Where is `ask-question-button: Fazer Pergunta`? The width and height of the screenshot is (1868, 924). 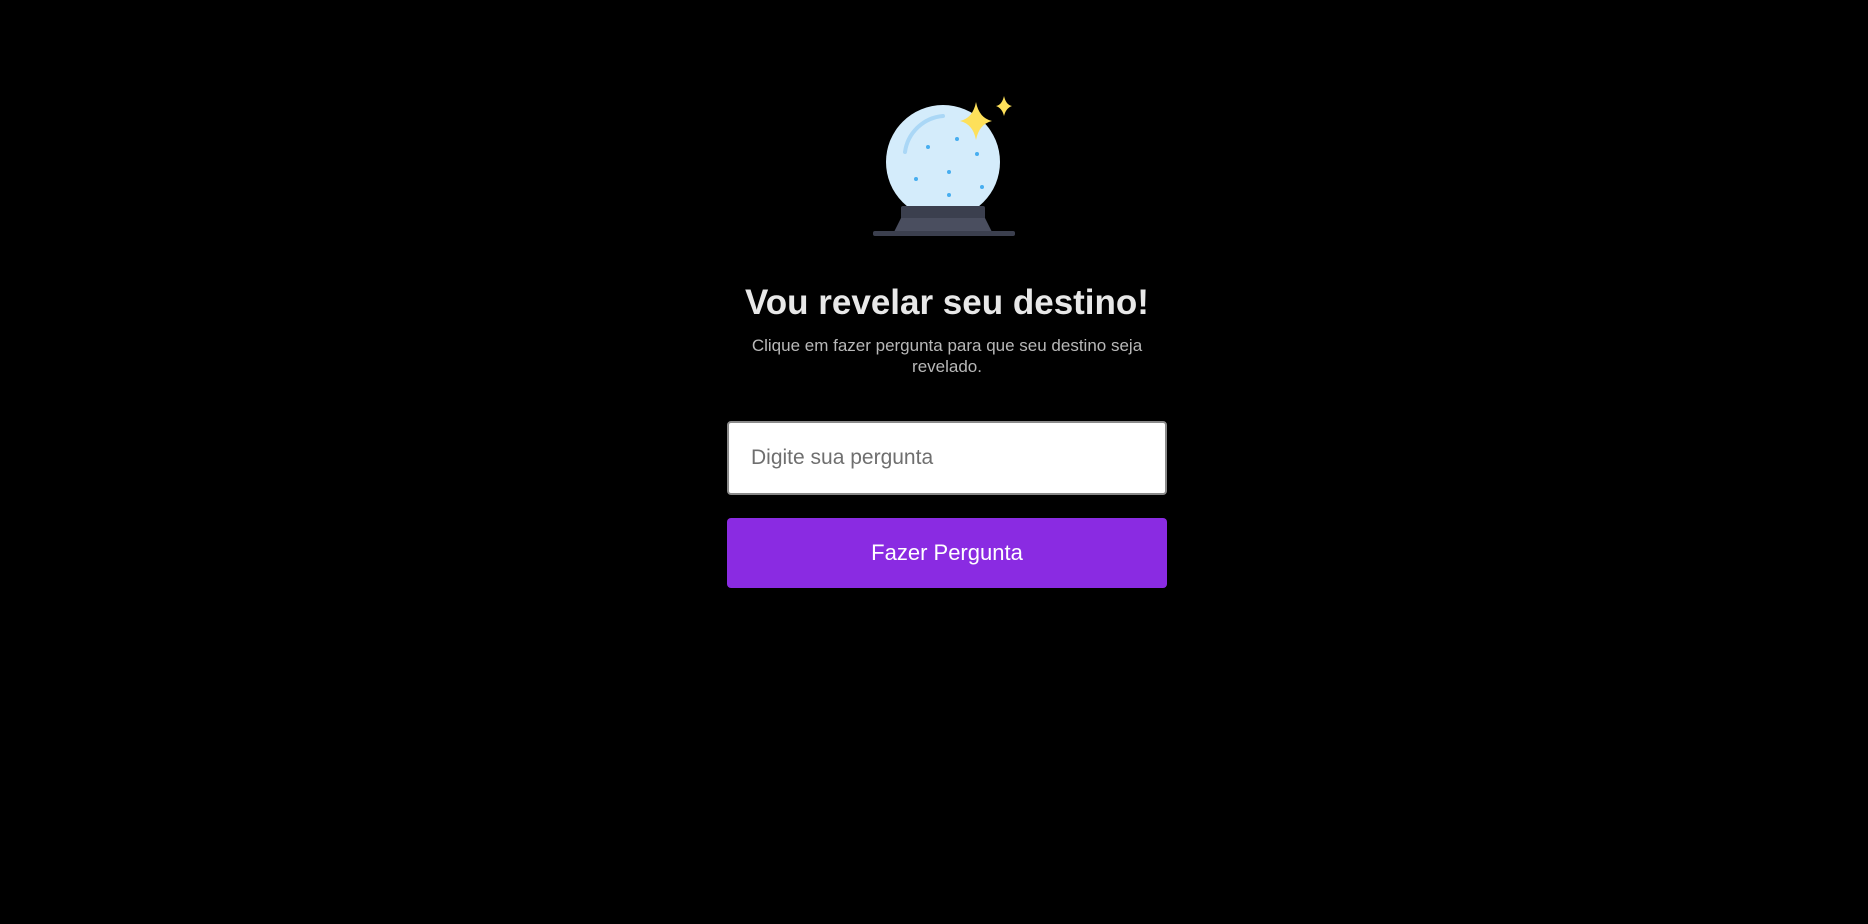
ask-question-button: Fazer Pergunta is located at coordinates (947, 553).